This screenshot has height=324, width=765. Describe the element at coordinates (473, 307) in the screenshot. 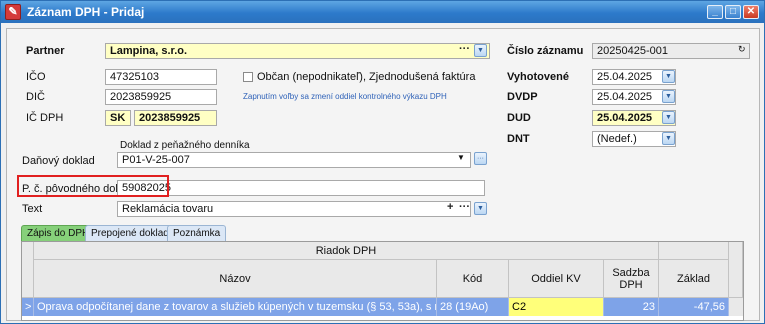

I see `cell-kod: 28 (19Ao)` at that location.